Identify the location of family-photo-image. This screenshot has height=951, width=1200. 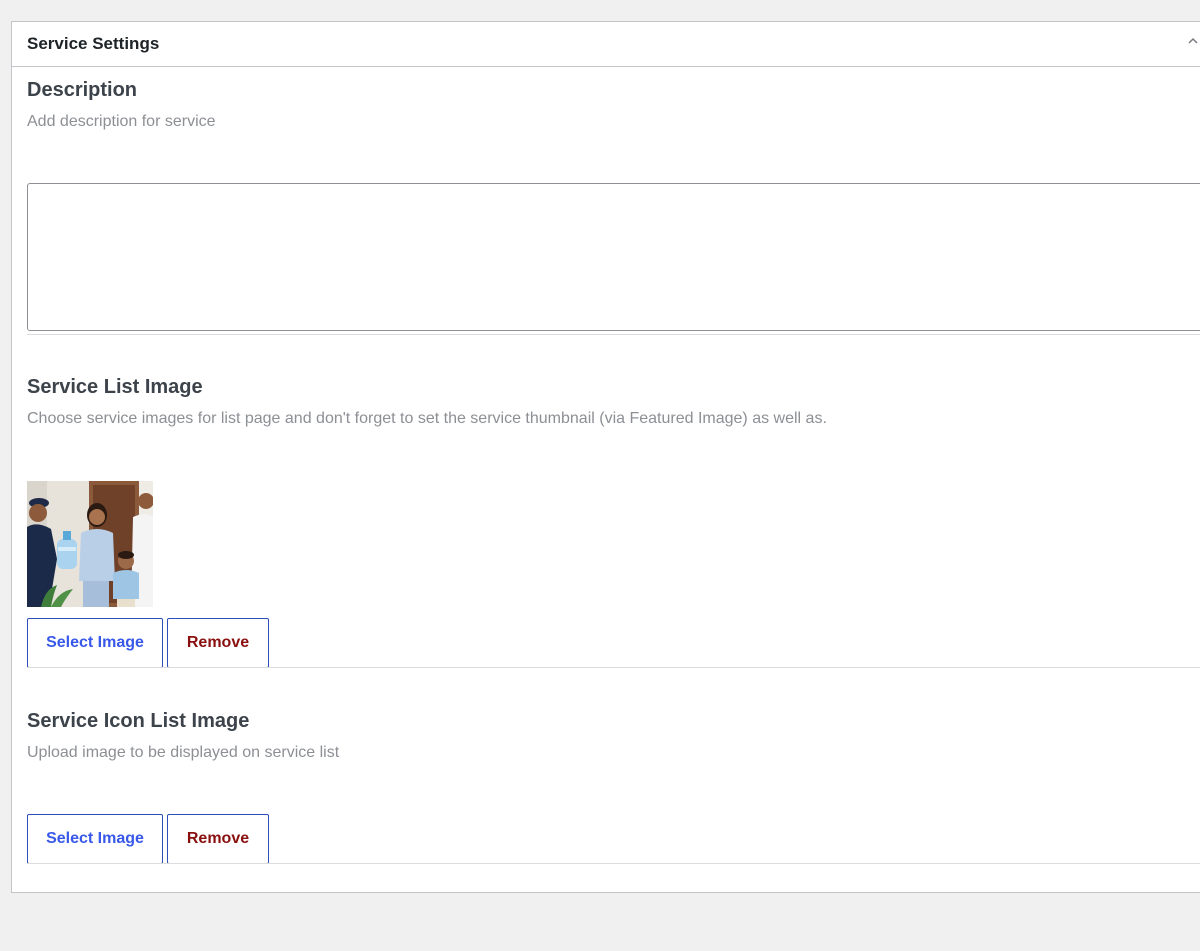
(90, 544).